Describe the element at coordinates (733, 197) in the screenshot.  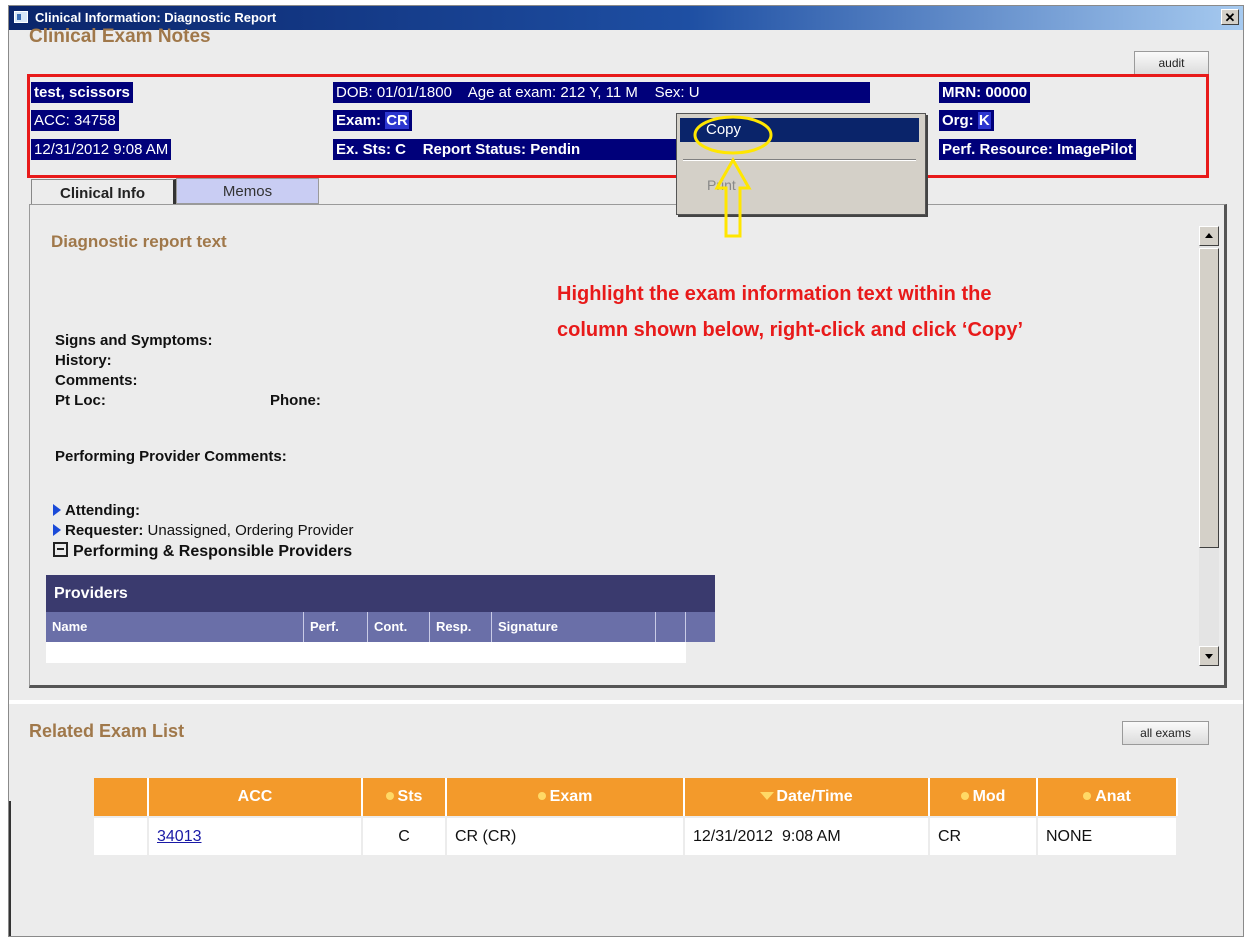
I see `up-arrow-annotation-icon` at that location.